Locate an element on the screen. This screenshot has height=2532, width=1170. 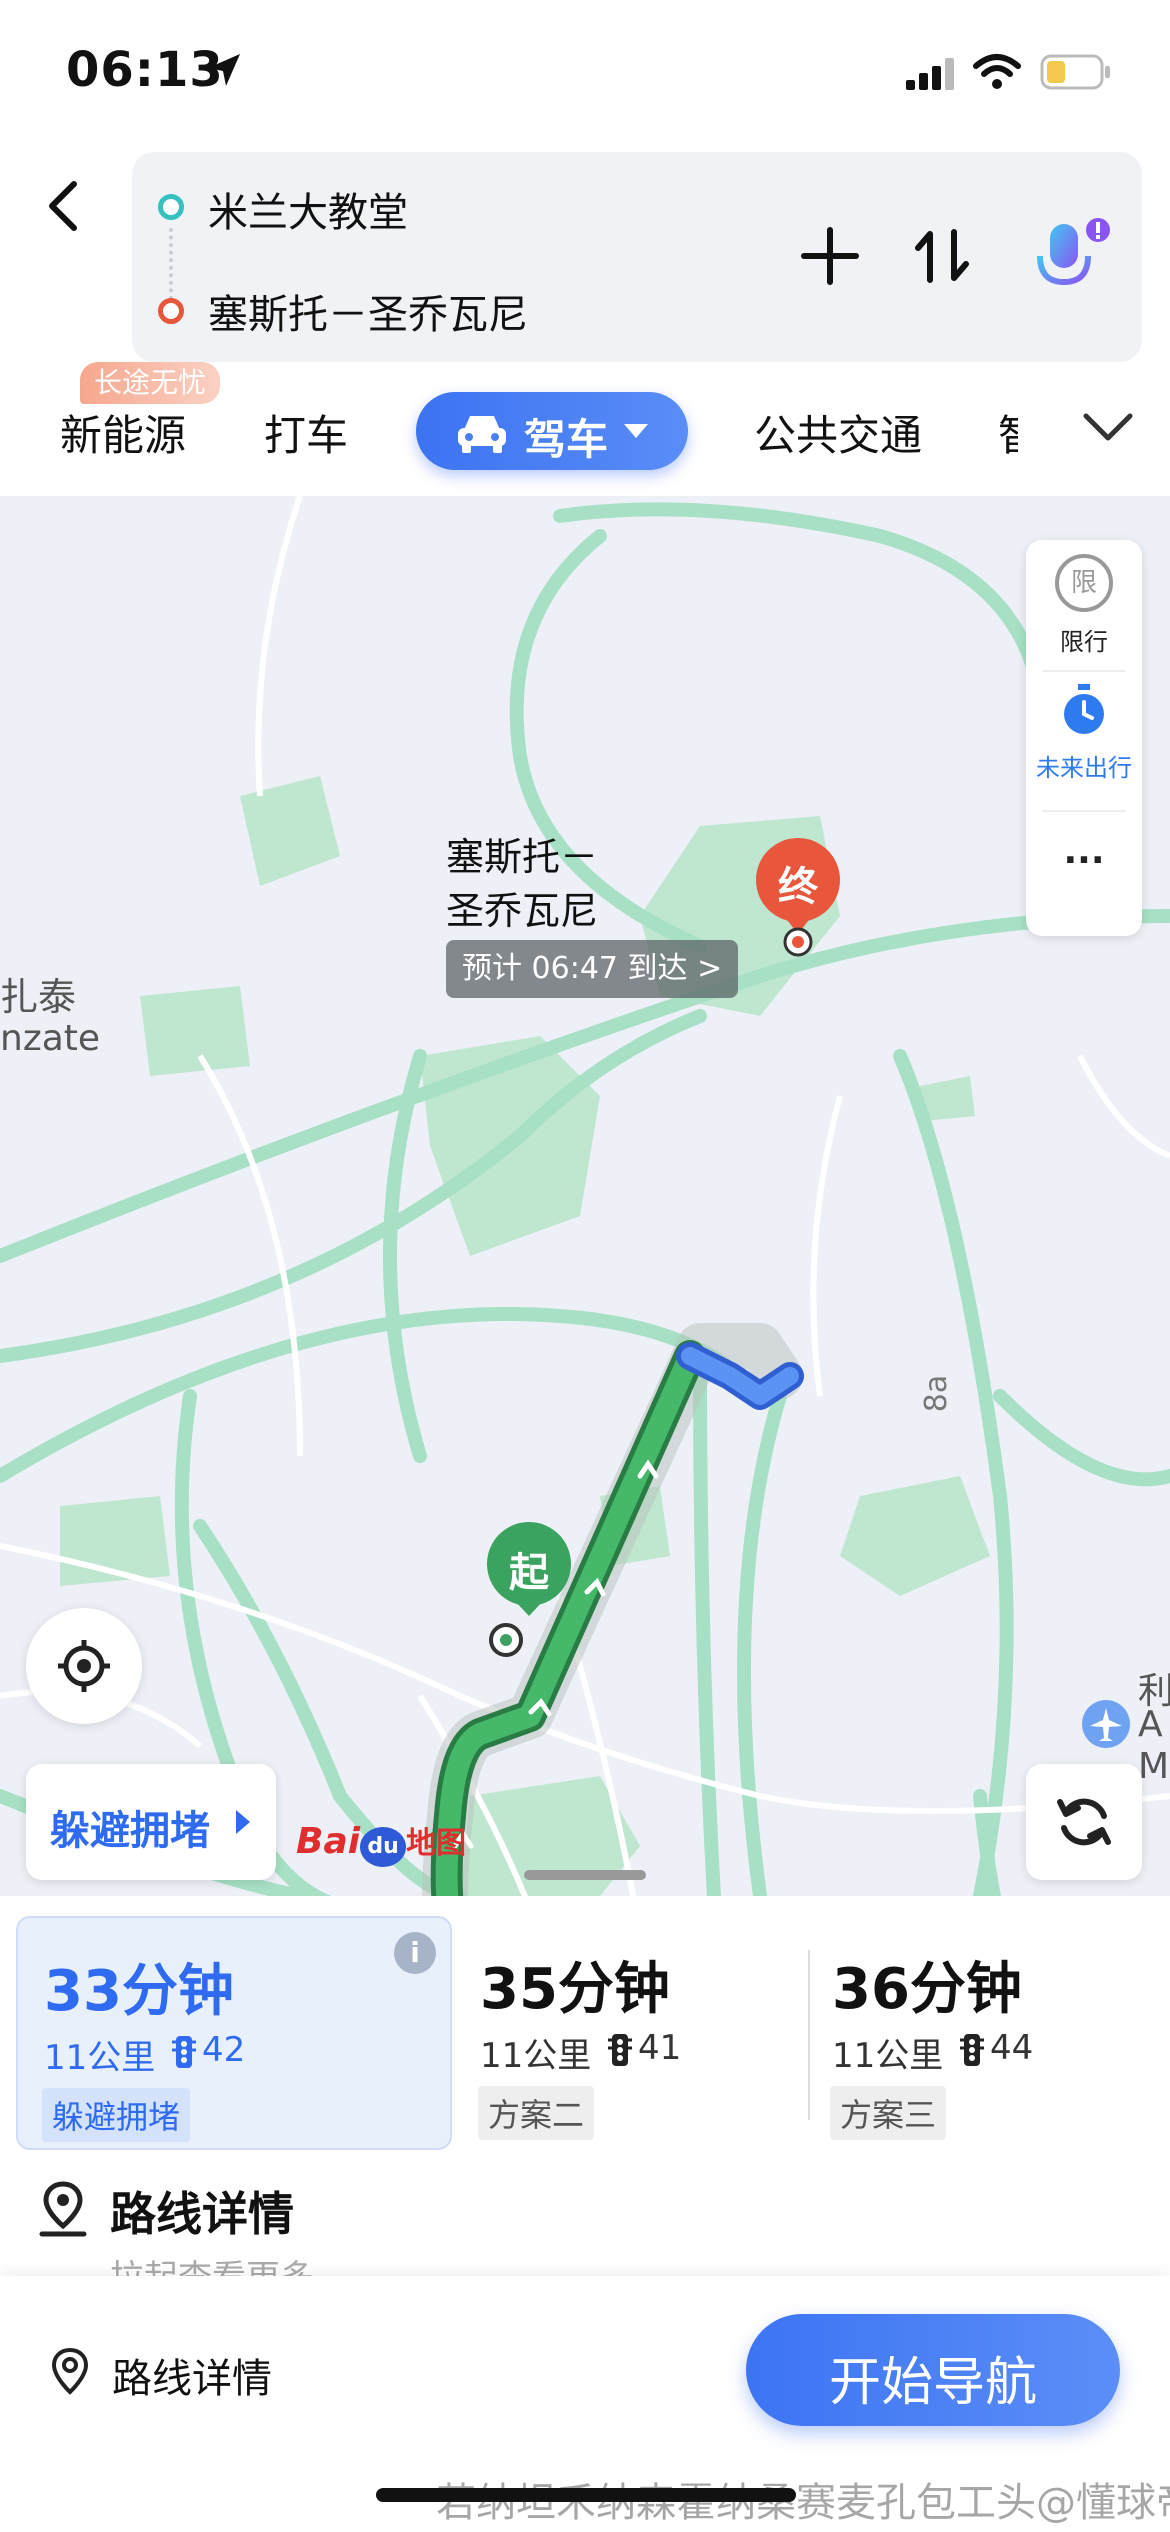
right-edge-label2: A is located at coordinates (1150, 1724).